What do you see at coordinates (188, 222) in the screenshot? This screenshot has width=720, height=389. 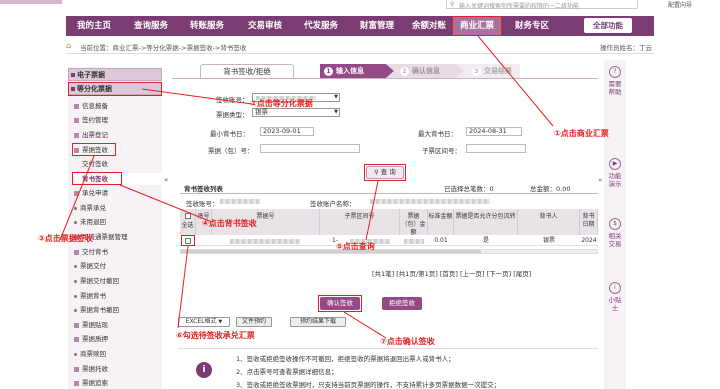 I see `col-select-all: 全选` at bounding box center [188, 222].